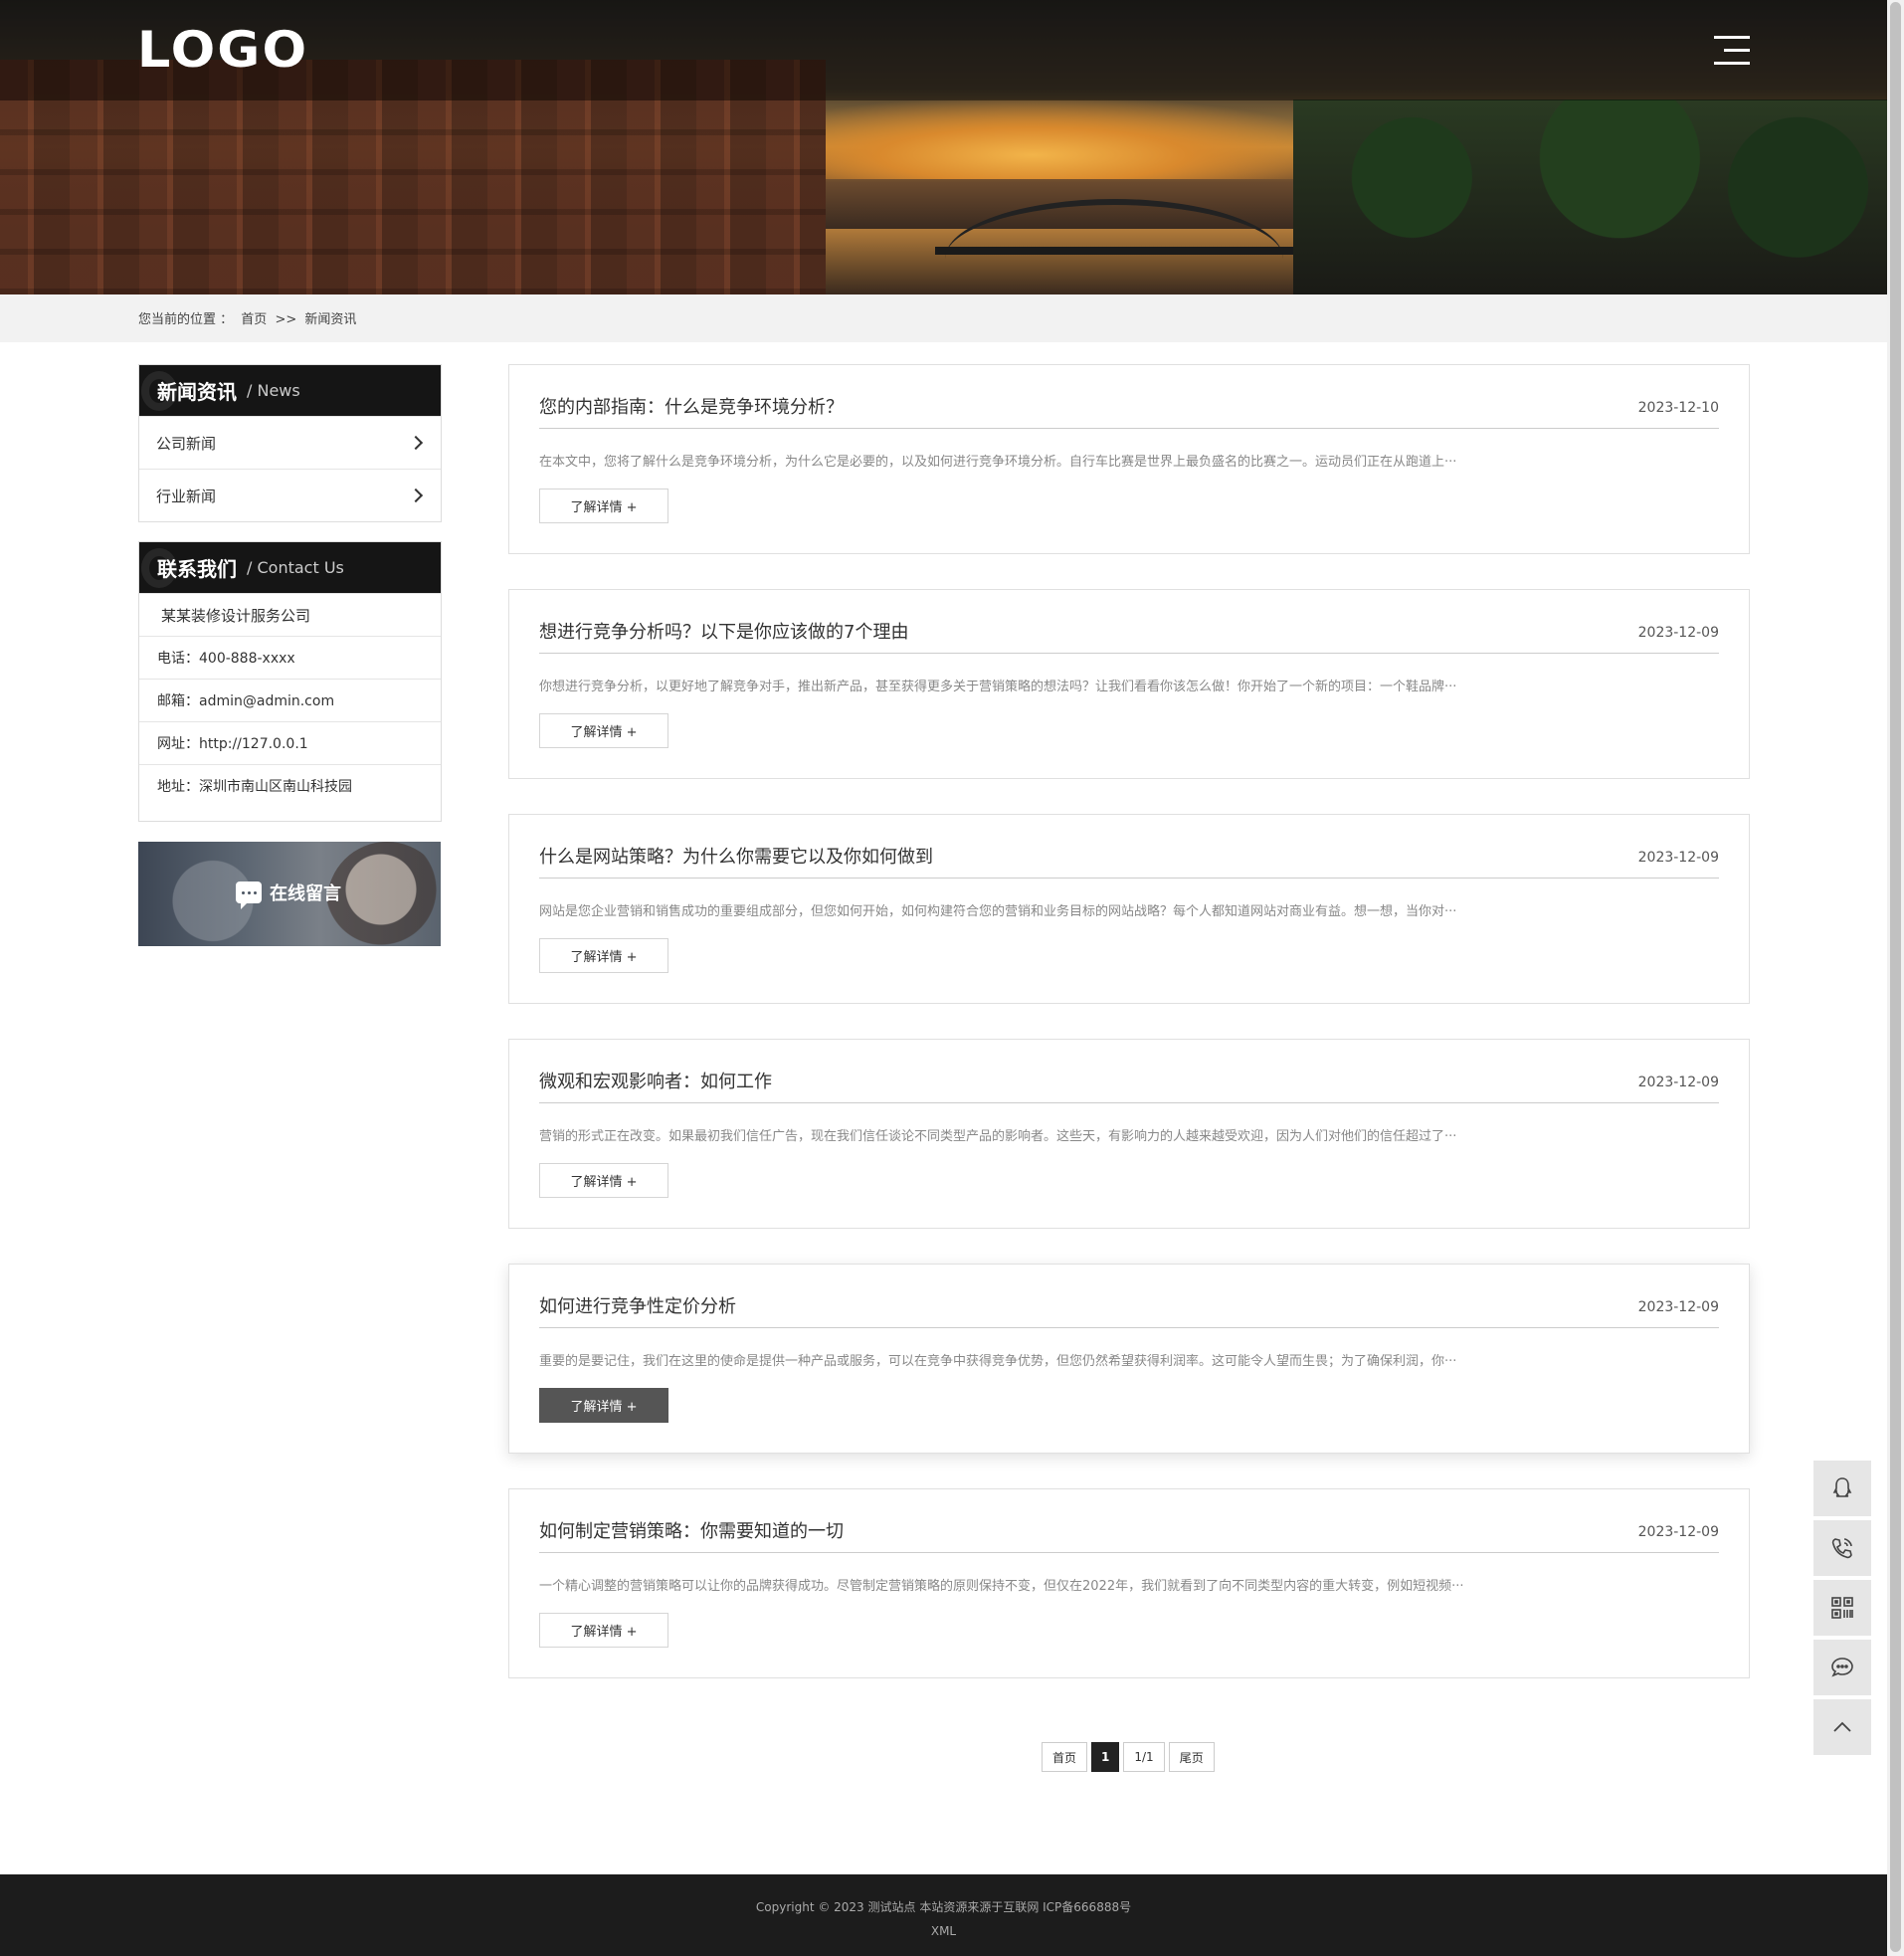 The height and width of the screenshot is (1956, 1904). I want to click on contact-website: 网址：http://127.0.0.1, so click(290, 742).